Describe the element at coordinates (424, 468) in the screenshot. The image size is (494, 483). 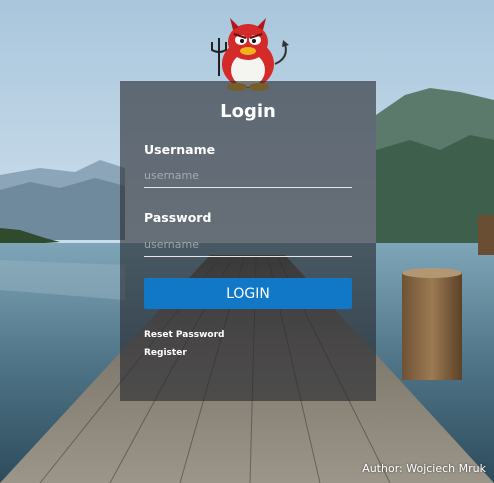
I see `author-credit: Author: Wojciech Mruk` at that location.